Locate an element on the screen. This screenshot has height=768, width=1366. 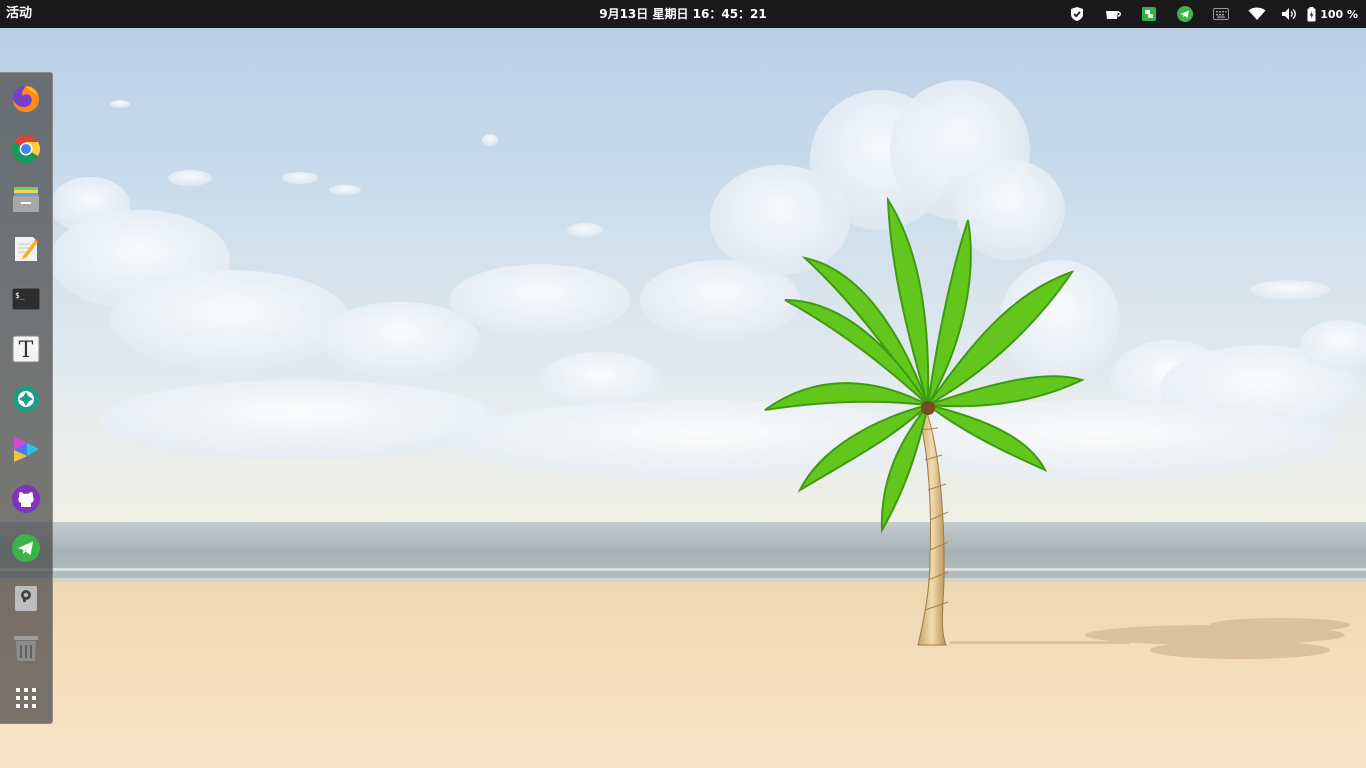
dock-app-github-desktop is located at coordinates (26, 499).